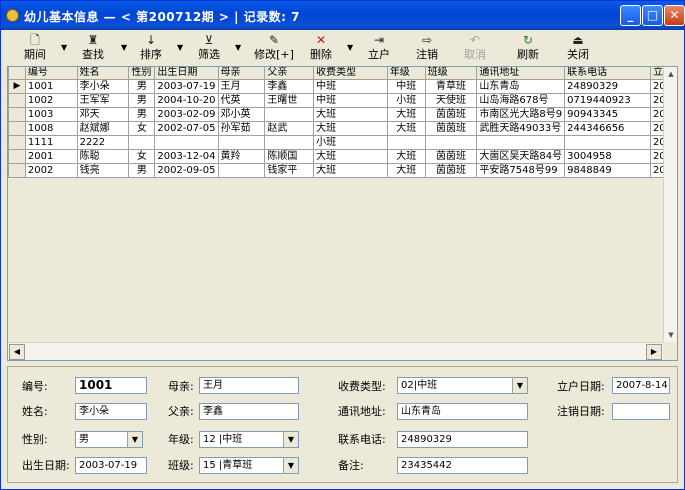  What do you see at coordinates (607, 156) in the screenshot?
I see `table-cell: 3004958` at bounding box center [607, 156].